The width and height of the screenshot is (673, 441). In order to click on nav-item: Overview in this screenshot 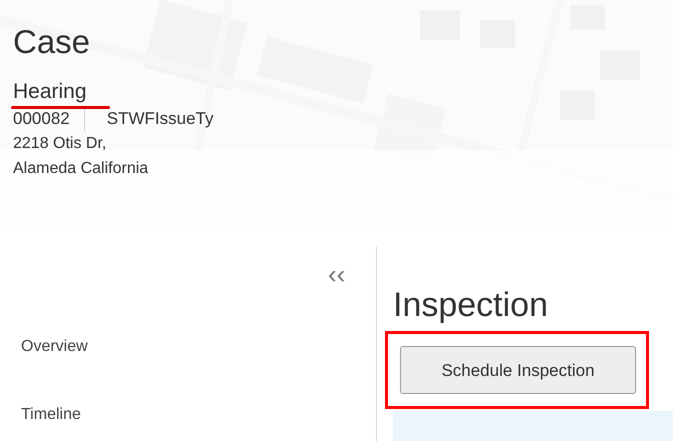, I will do `click(54, 347)`.